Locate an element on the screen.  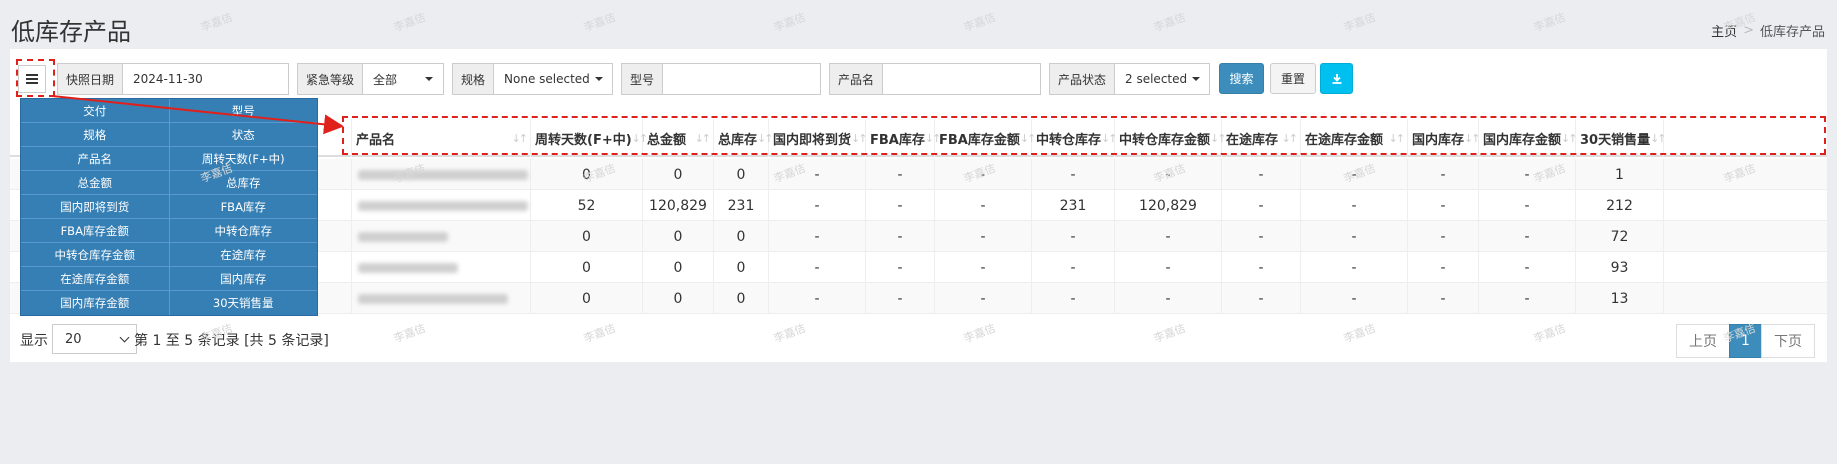
spec-group: 规格 None selected is located at coordinates (532, 79).